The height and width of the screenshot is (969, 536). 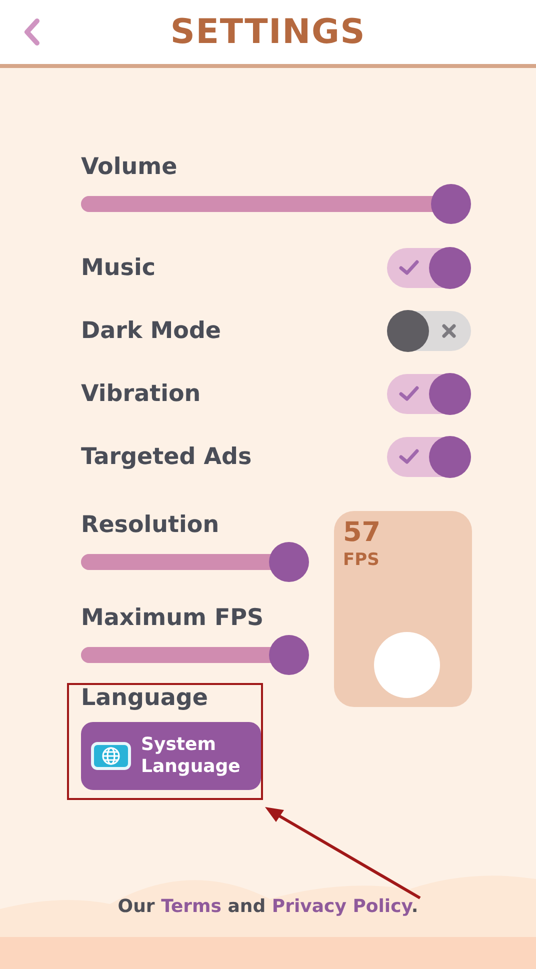 I want to click on setting-label: Music, so click(x=118, y=268).